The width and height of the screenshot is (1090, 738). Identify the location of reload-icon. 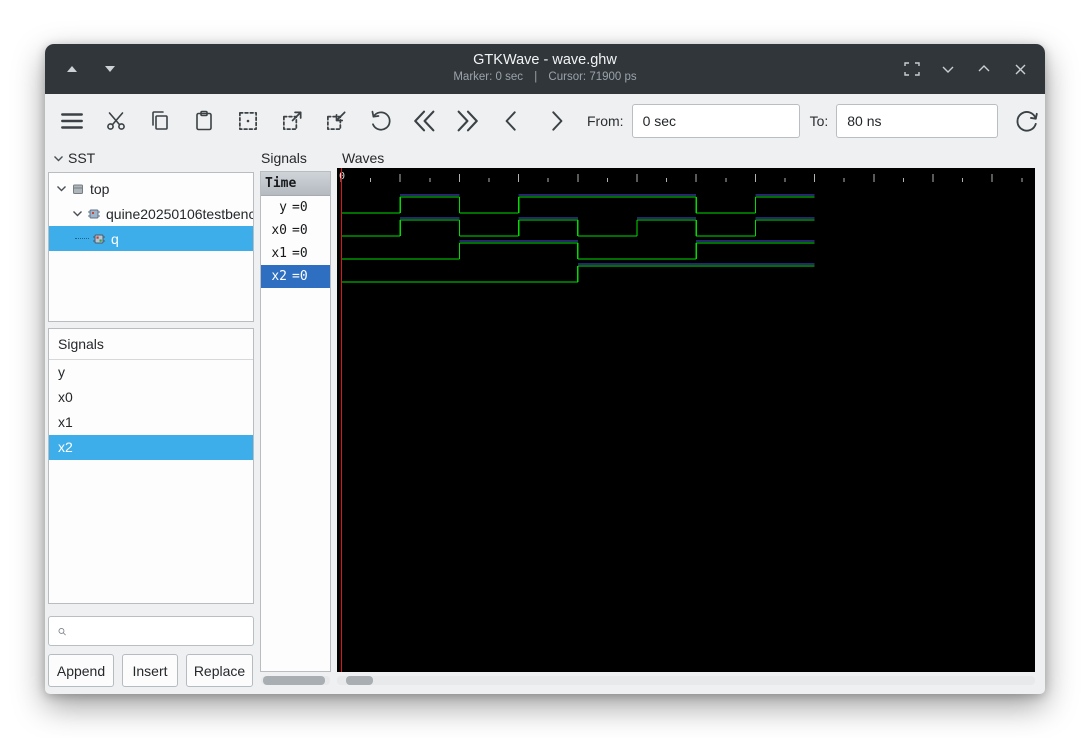
(1027, 121).